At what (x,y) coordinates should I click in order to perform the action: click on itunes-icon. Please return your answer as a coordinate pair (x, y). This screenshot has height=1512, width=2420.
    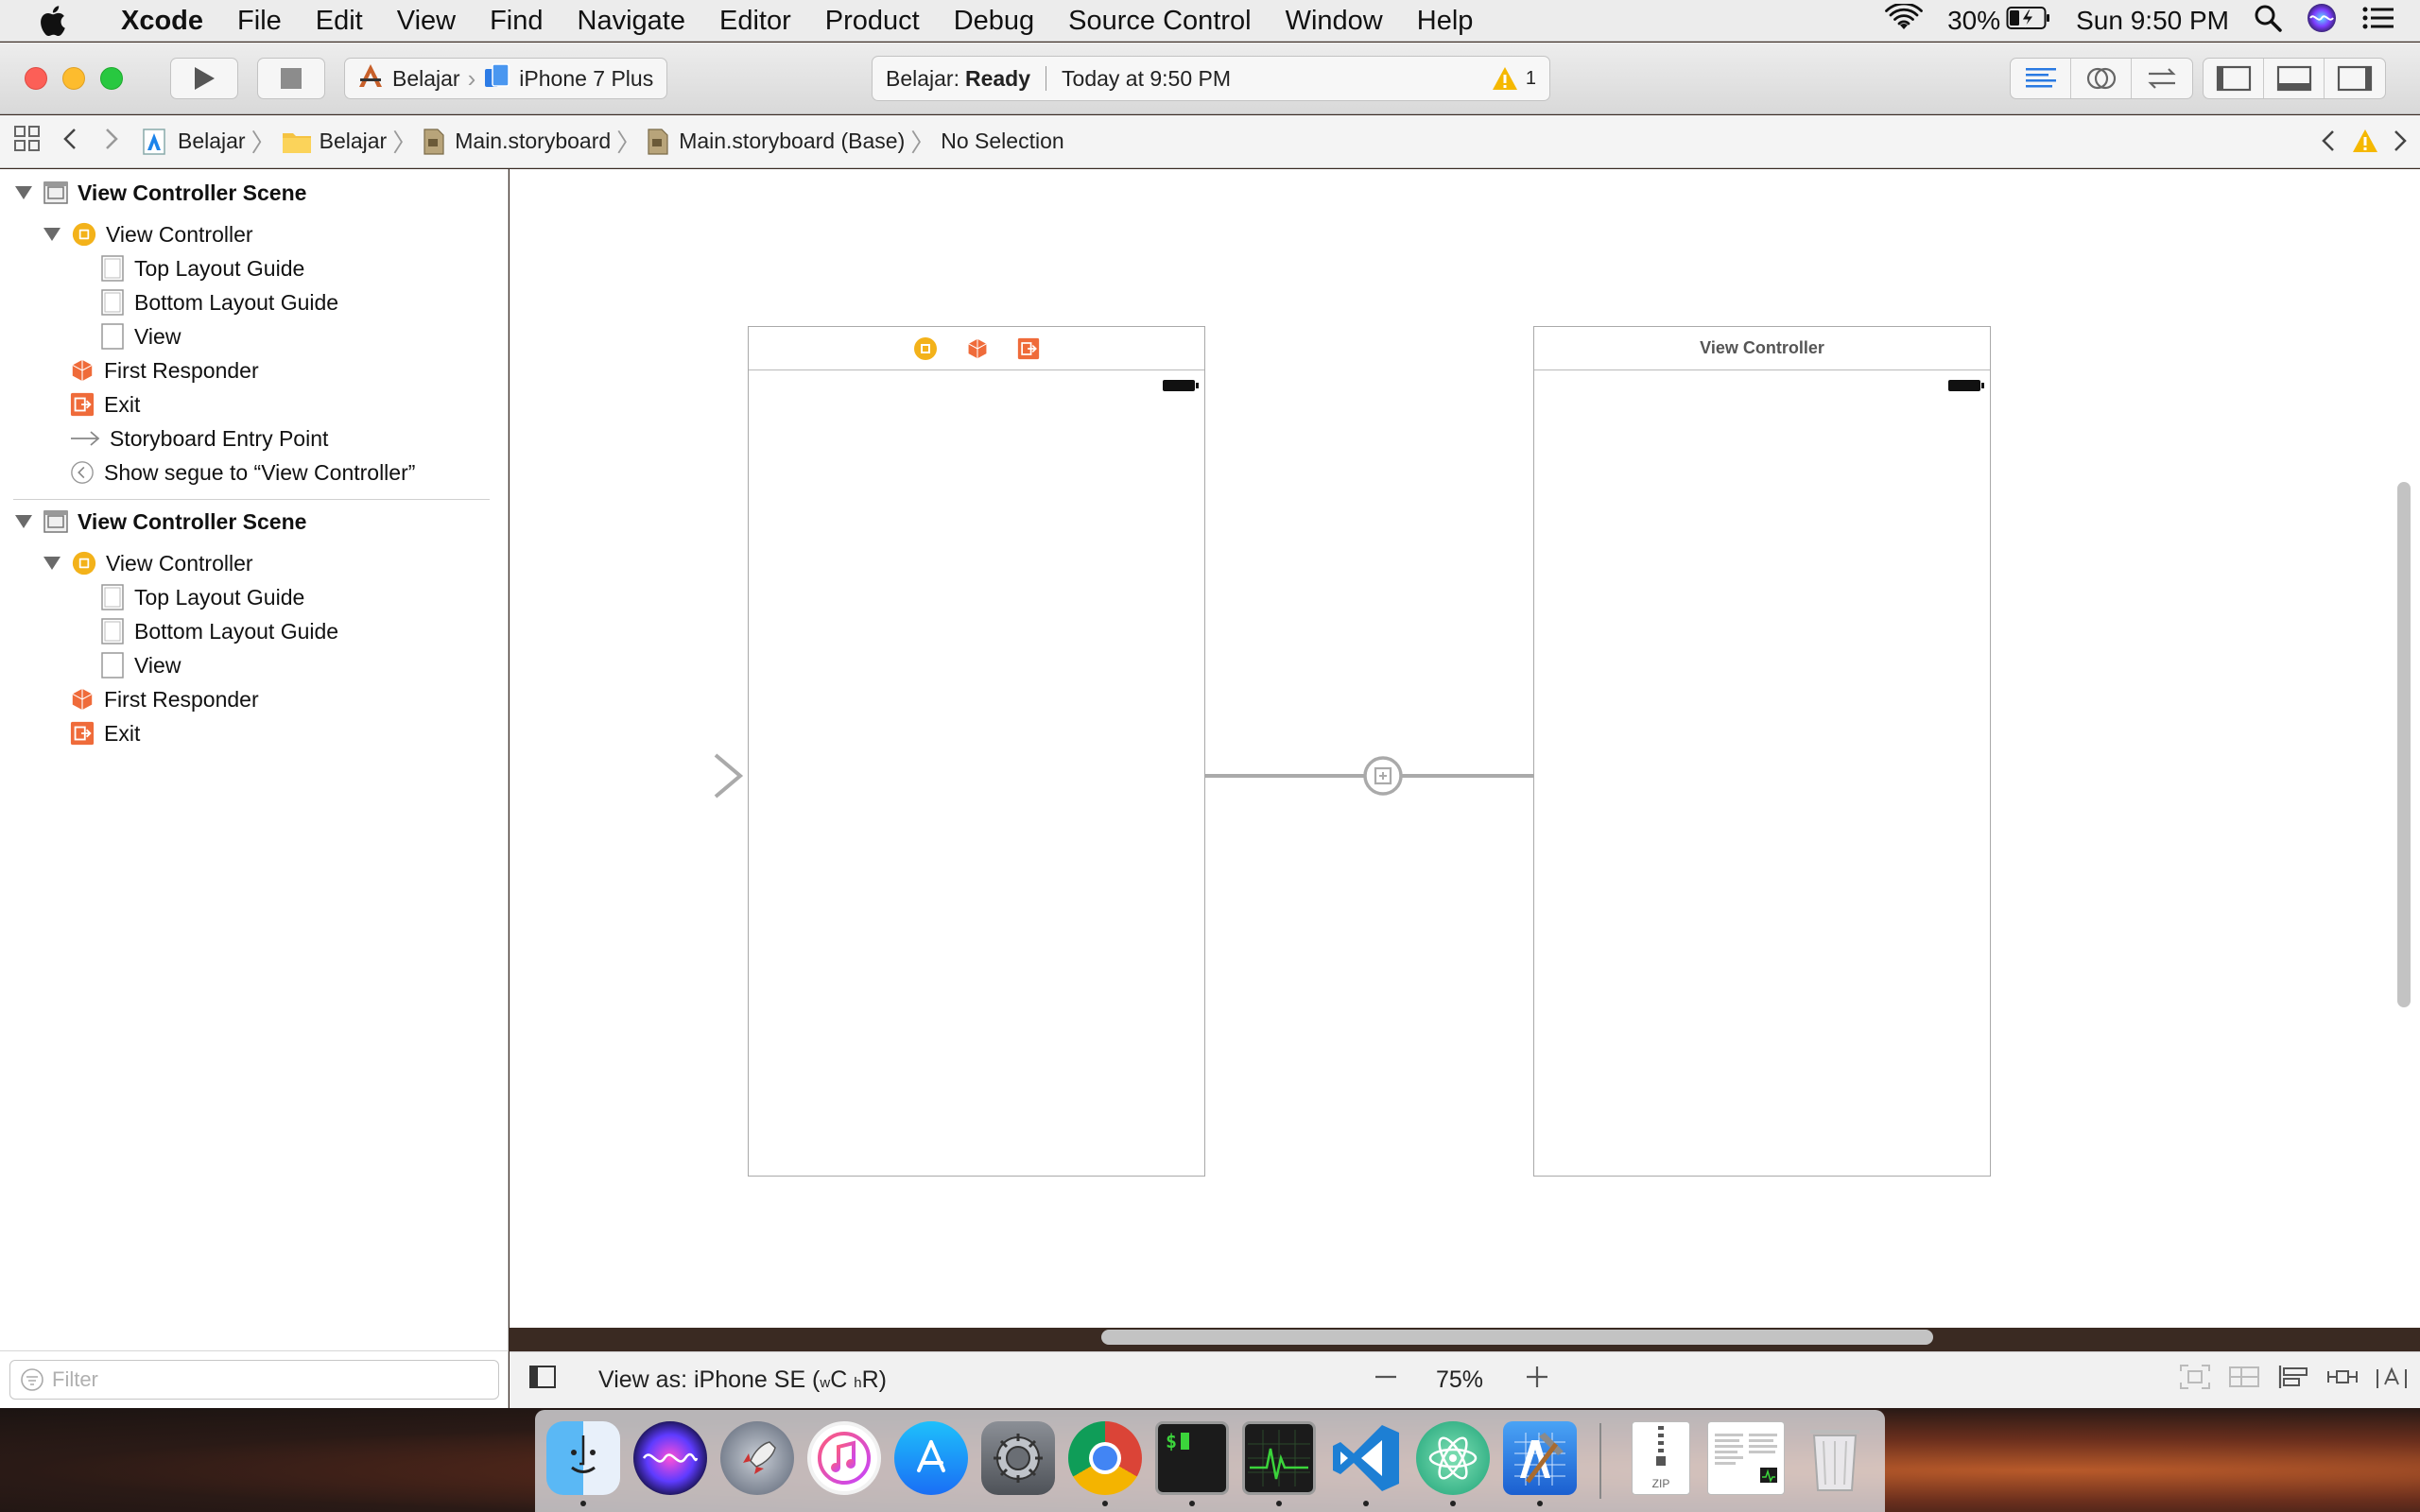
    Looking at the image, I should click on (844, 1458).